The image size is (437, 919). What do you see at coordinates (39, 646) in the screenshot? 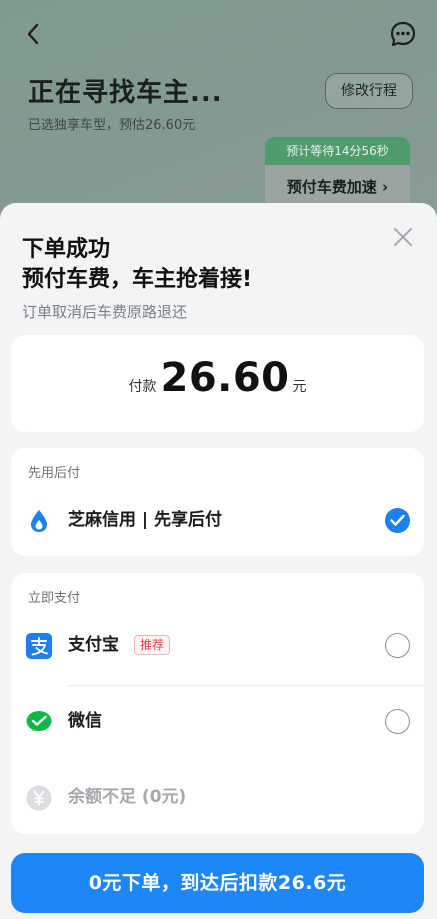
I see `alipay-icon` at bounding box center [39, 646].